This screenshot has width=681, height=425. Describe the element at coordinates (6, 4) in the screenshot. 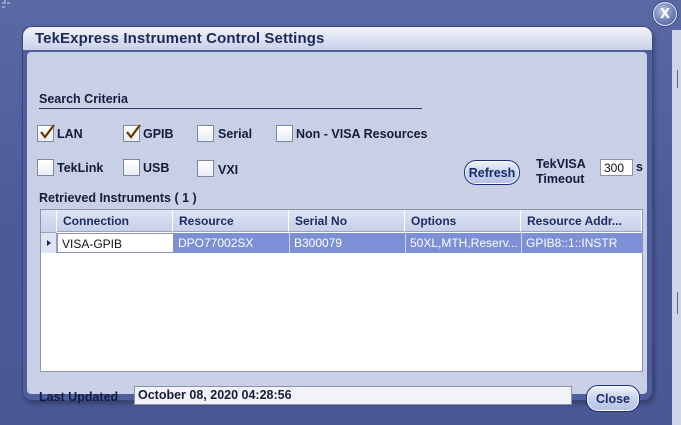

I see `resize-grip-icon` at that location.